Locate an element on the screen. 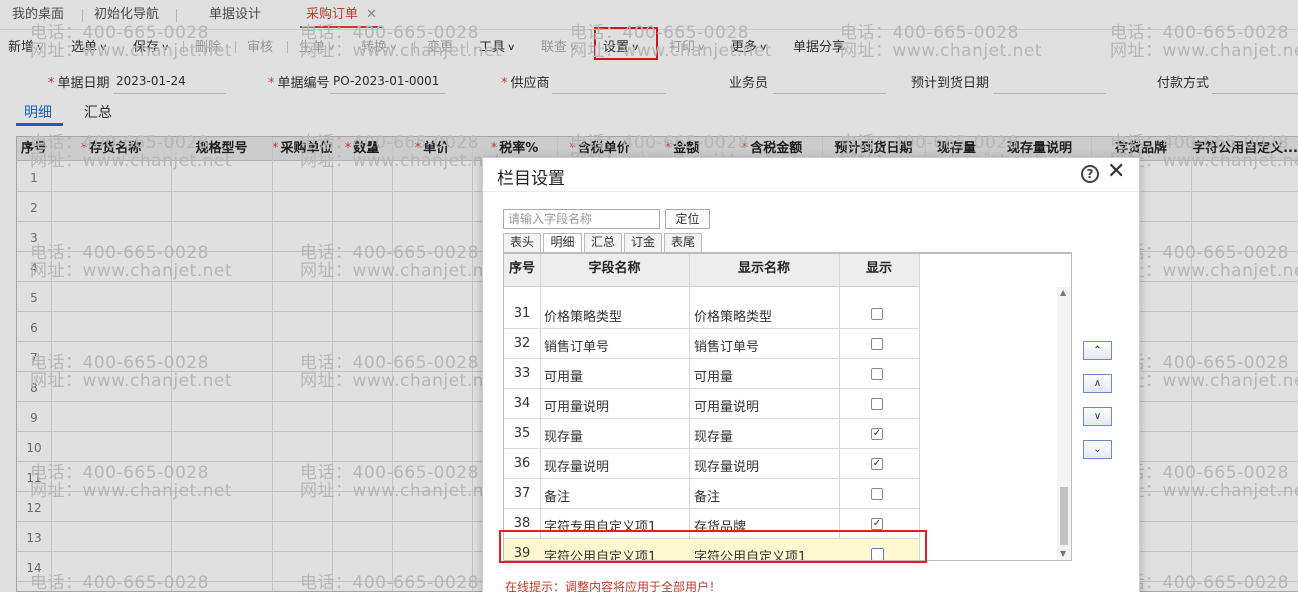 The height and width of the screenshot is (592, 1298). col-price-label: 单价 is located at coordinates (436, 148).